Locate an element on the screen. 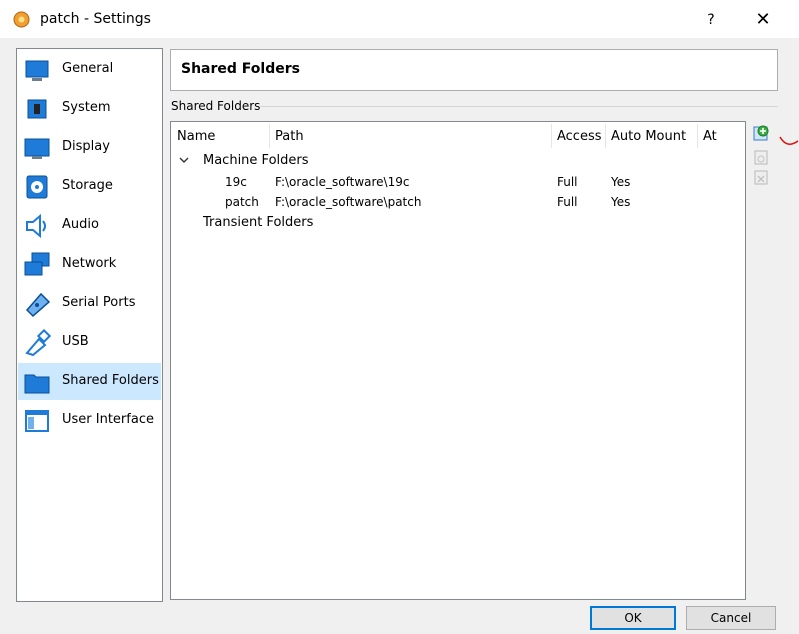 The height and width of the screenshot is (634, 799). sidebar-item-label: General is located at coordinates (88, 68).